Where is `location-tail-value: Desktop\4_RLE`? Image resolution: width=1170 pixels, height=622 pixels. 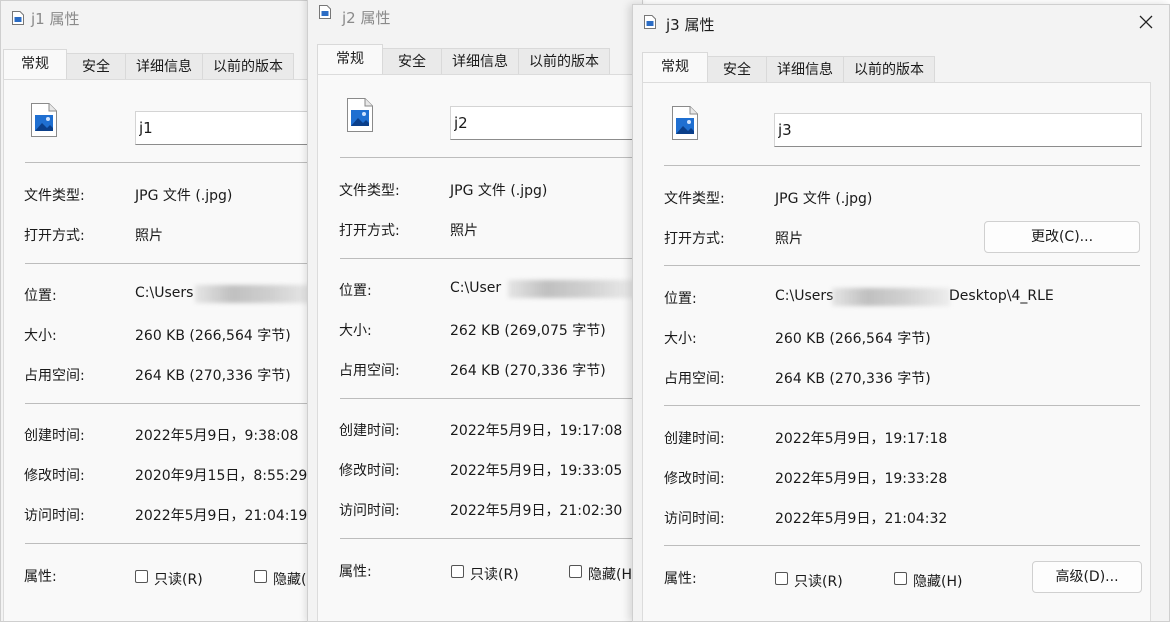 location-tail-value: Desktop\4_RLE is located at coordinates (1001, 296).